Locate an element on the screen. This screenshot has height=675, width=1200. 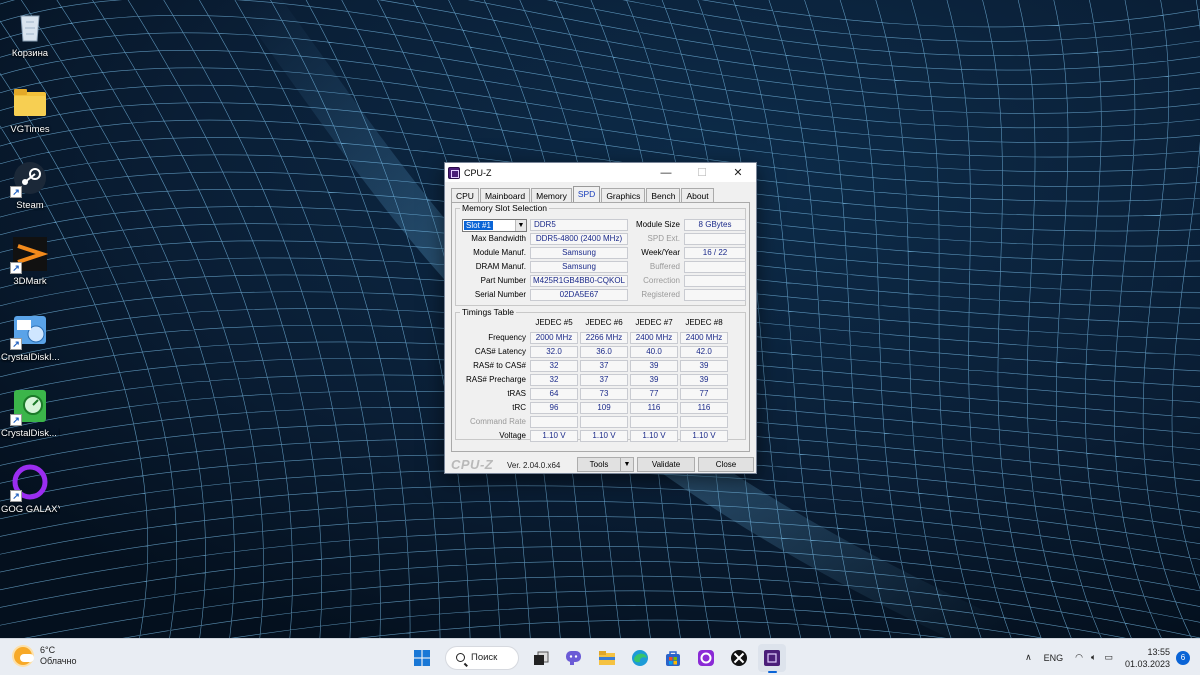
chat-button is located at coordinates (574, 658).